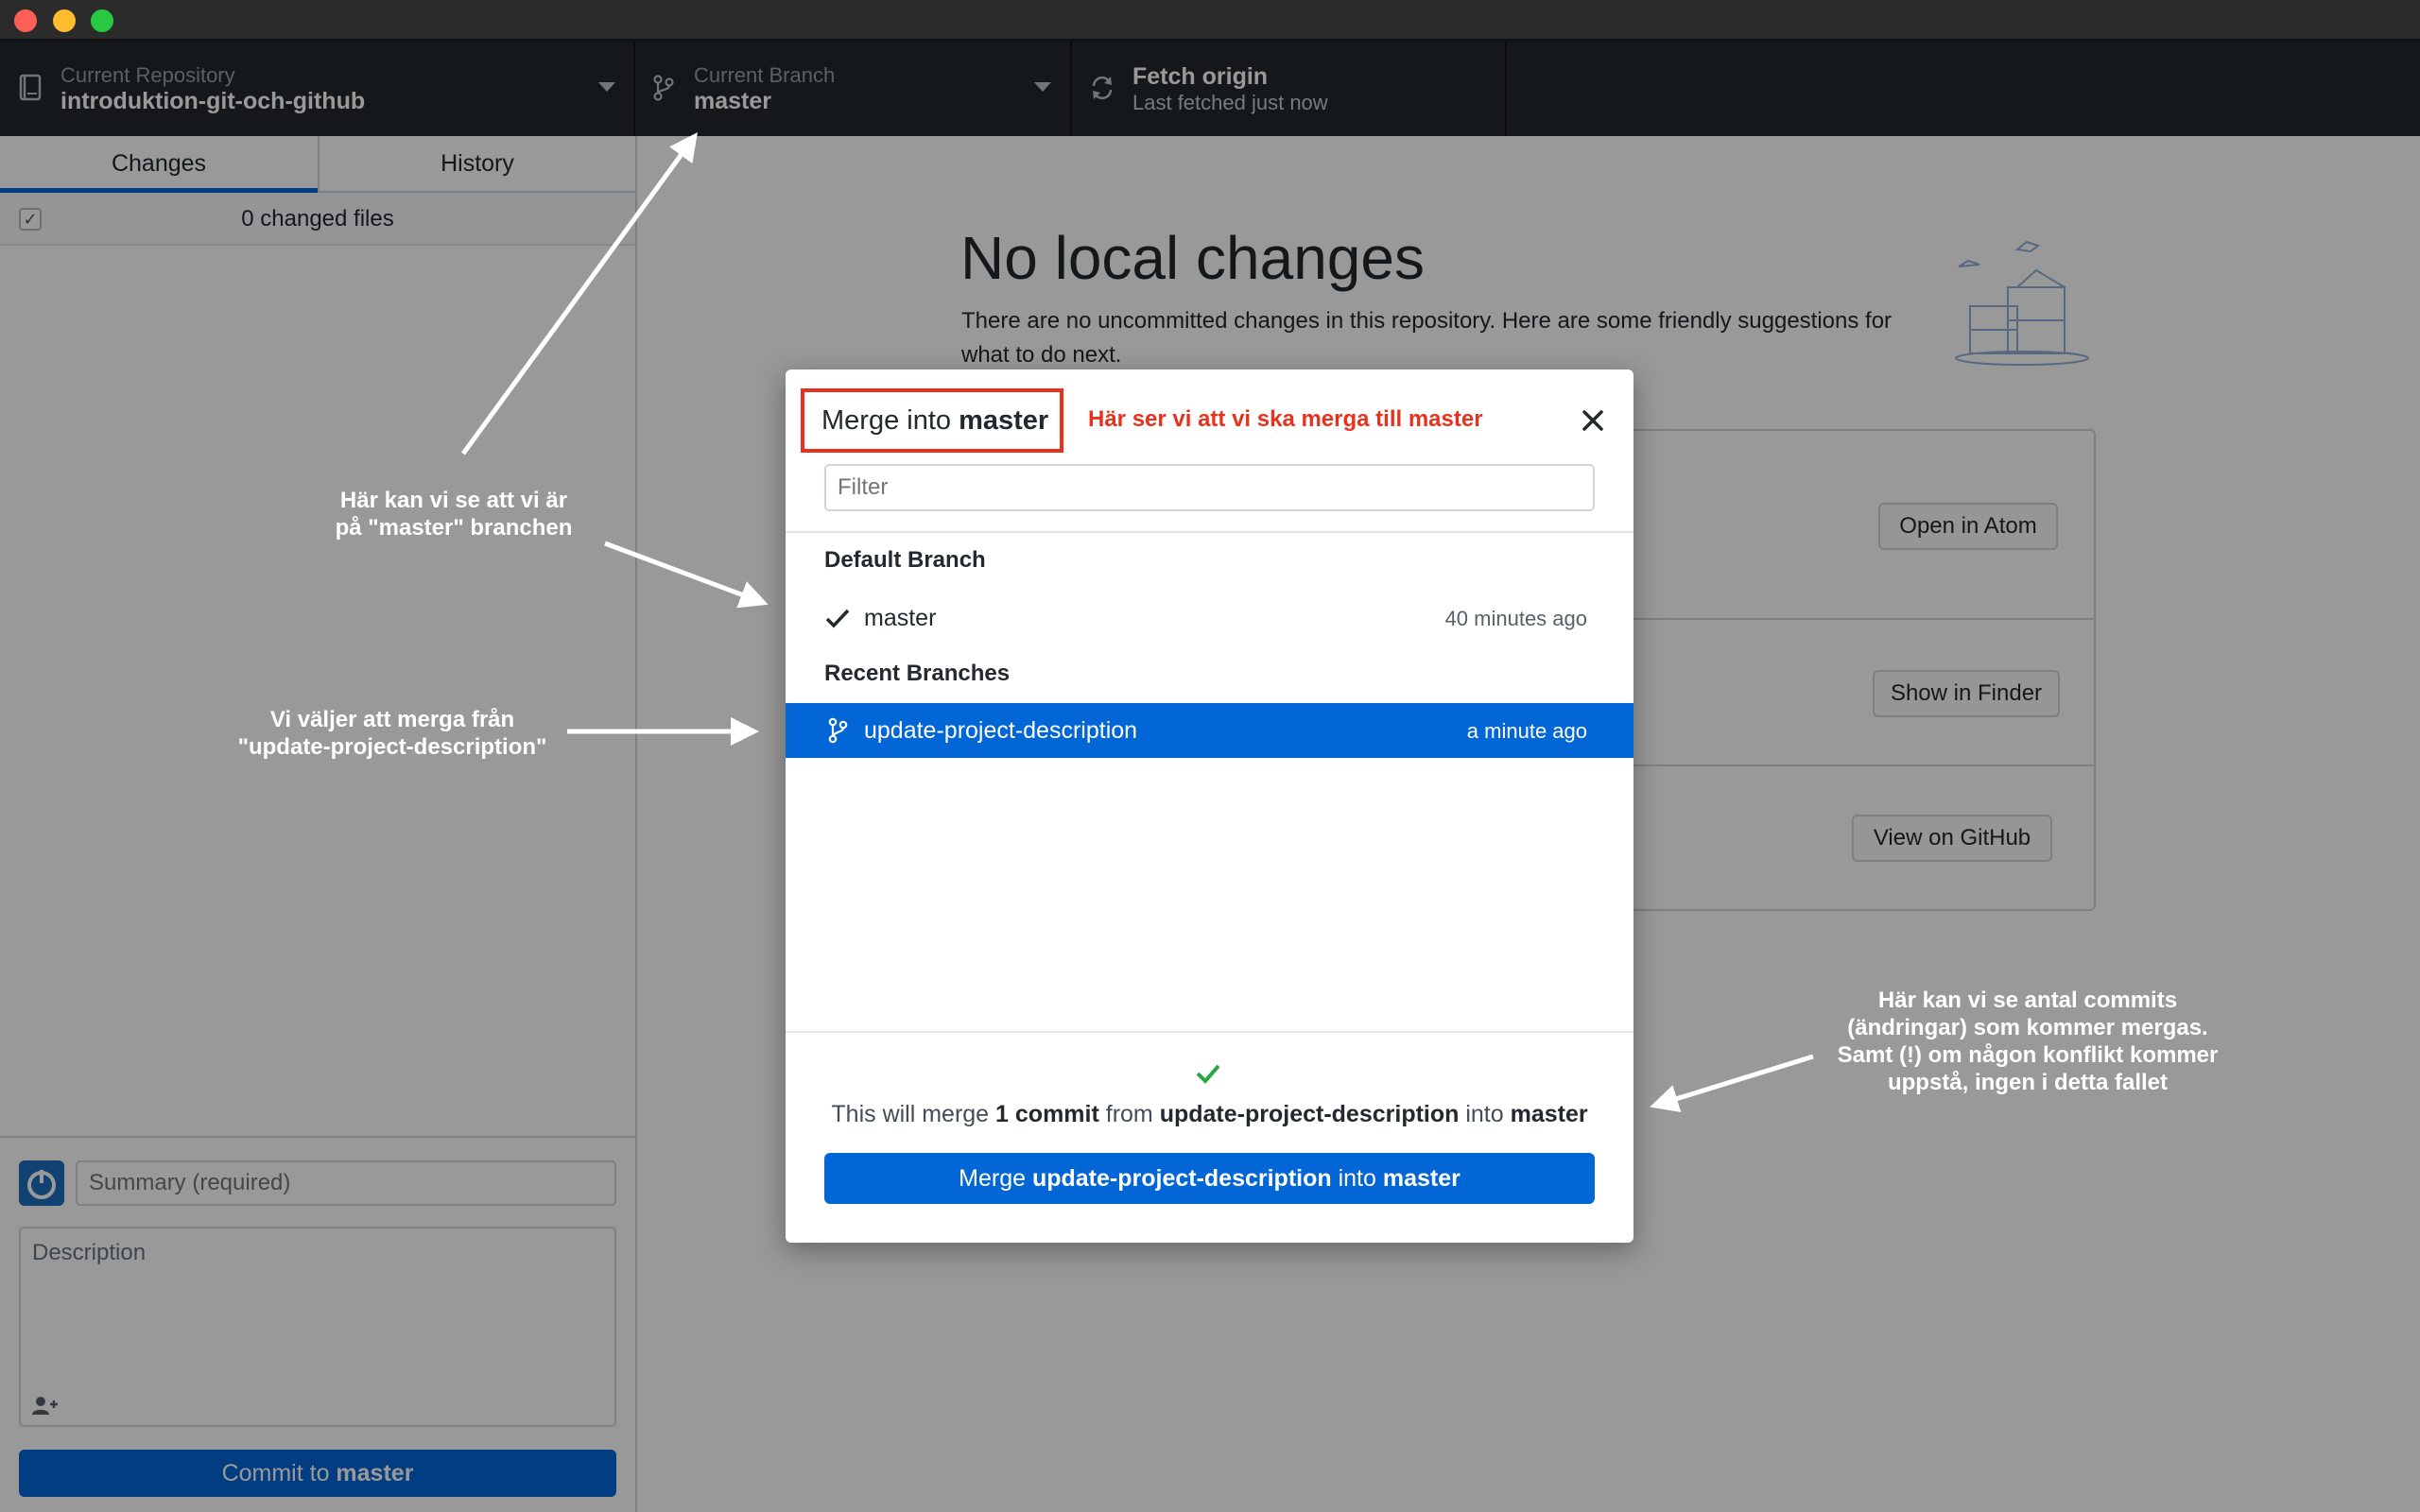  Describe the element at coordinates (686, 575) in the screenshot. I see `arrow-to-master-row` at that location.